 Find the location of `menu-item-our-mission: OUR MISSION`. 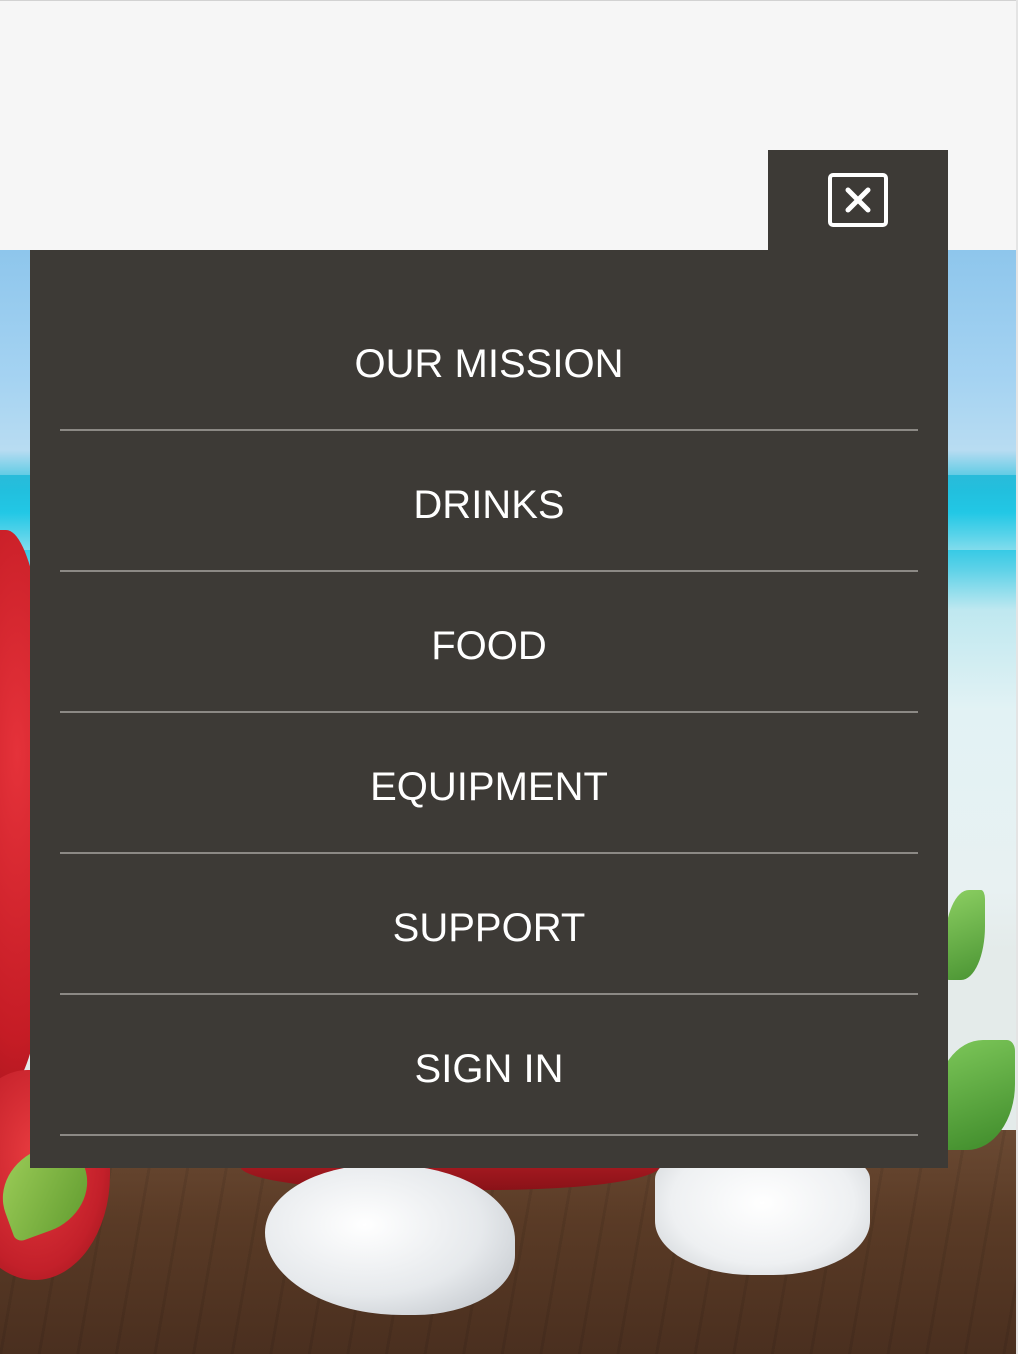

menu-item-our-mission: OUR MISSION is located at coordinates (489, 360).